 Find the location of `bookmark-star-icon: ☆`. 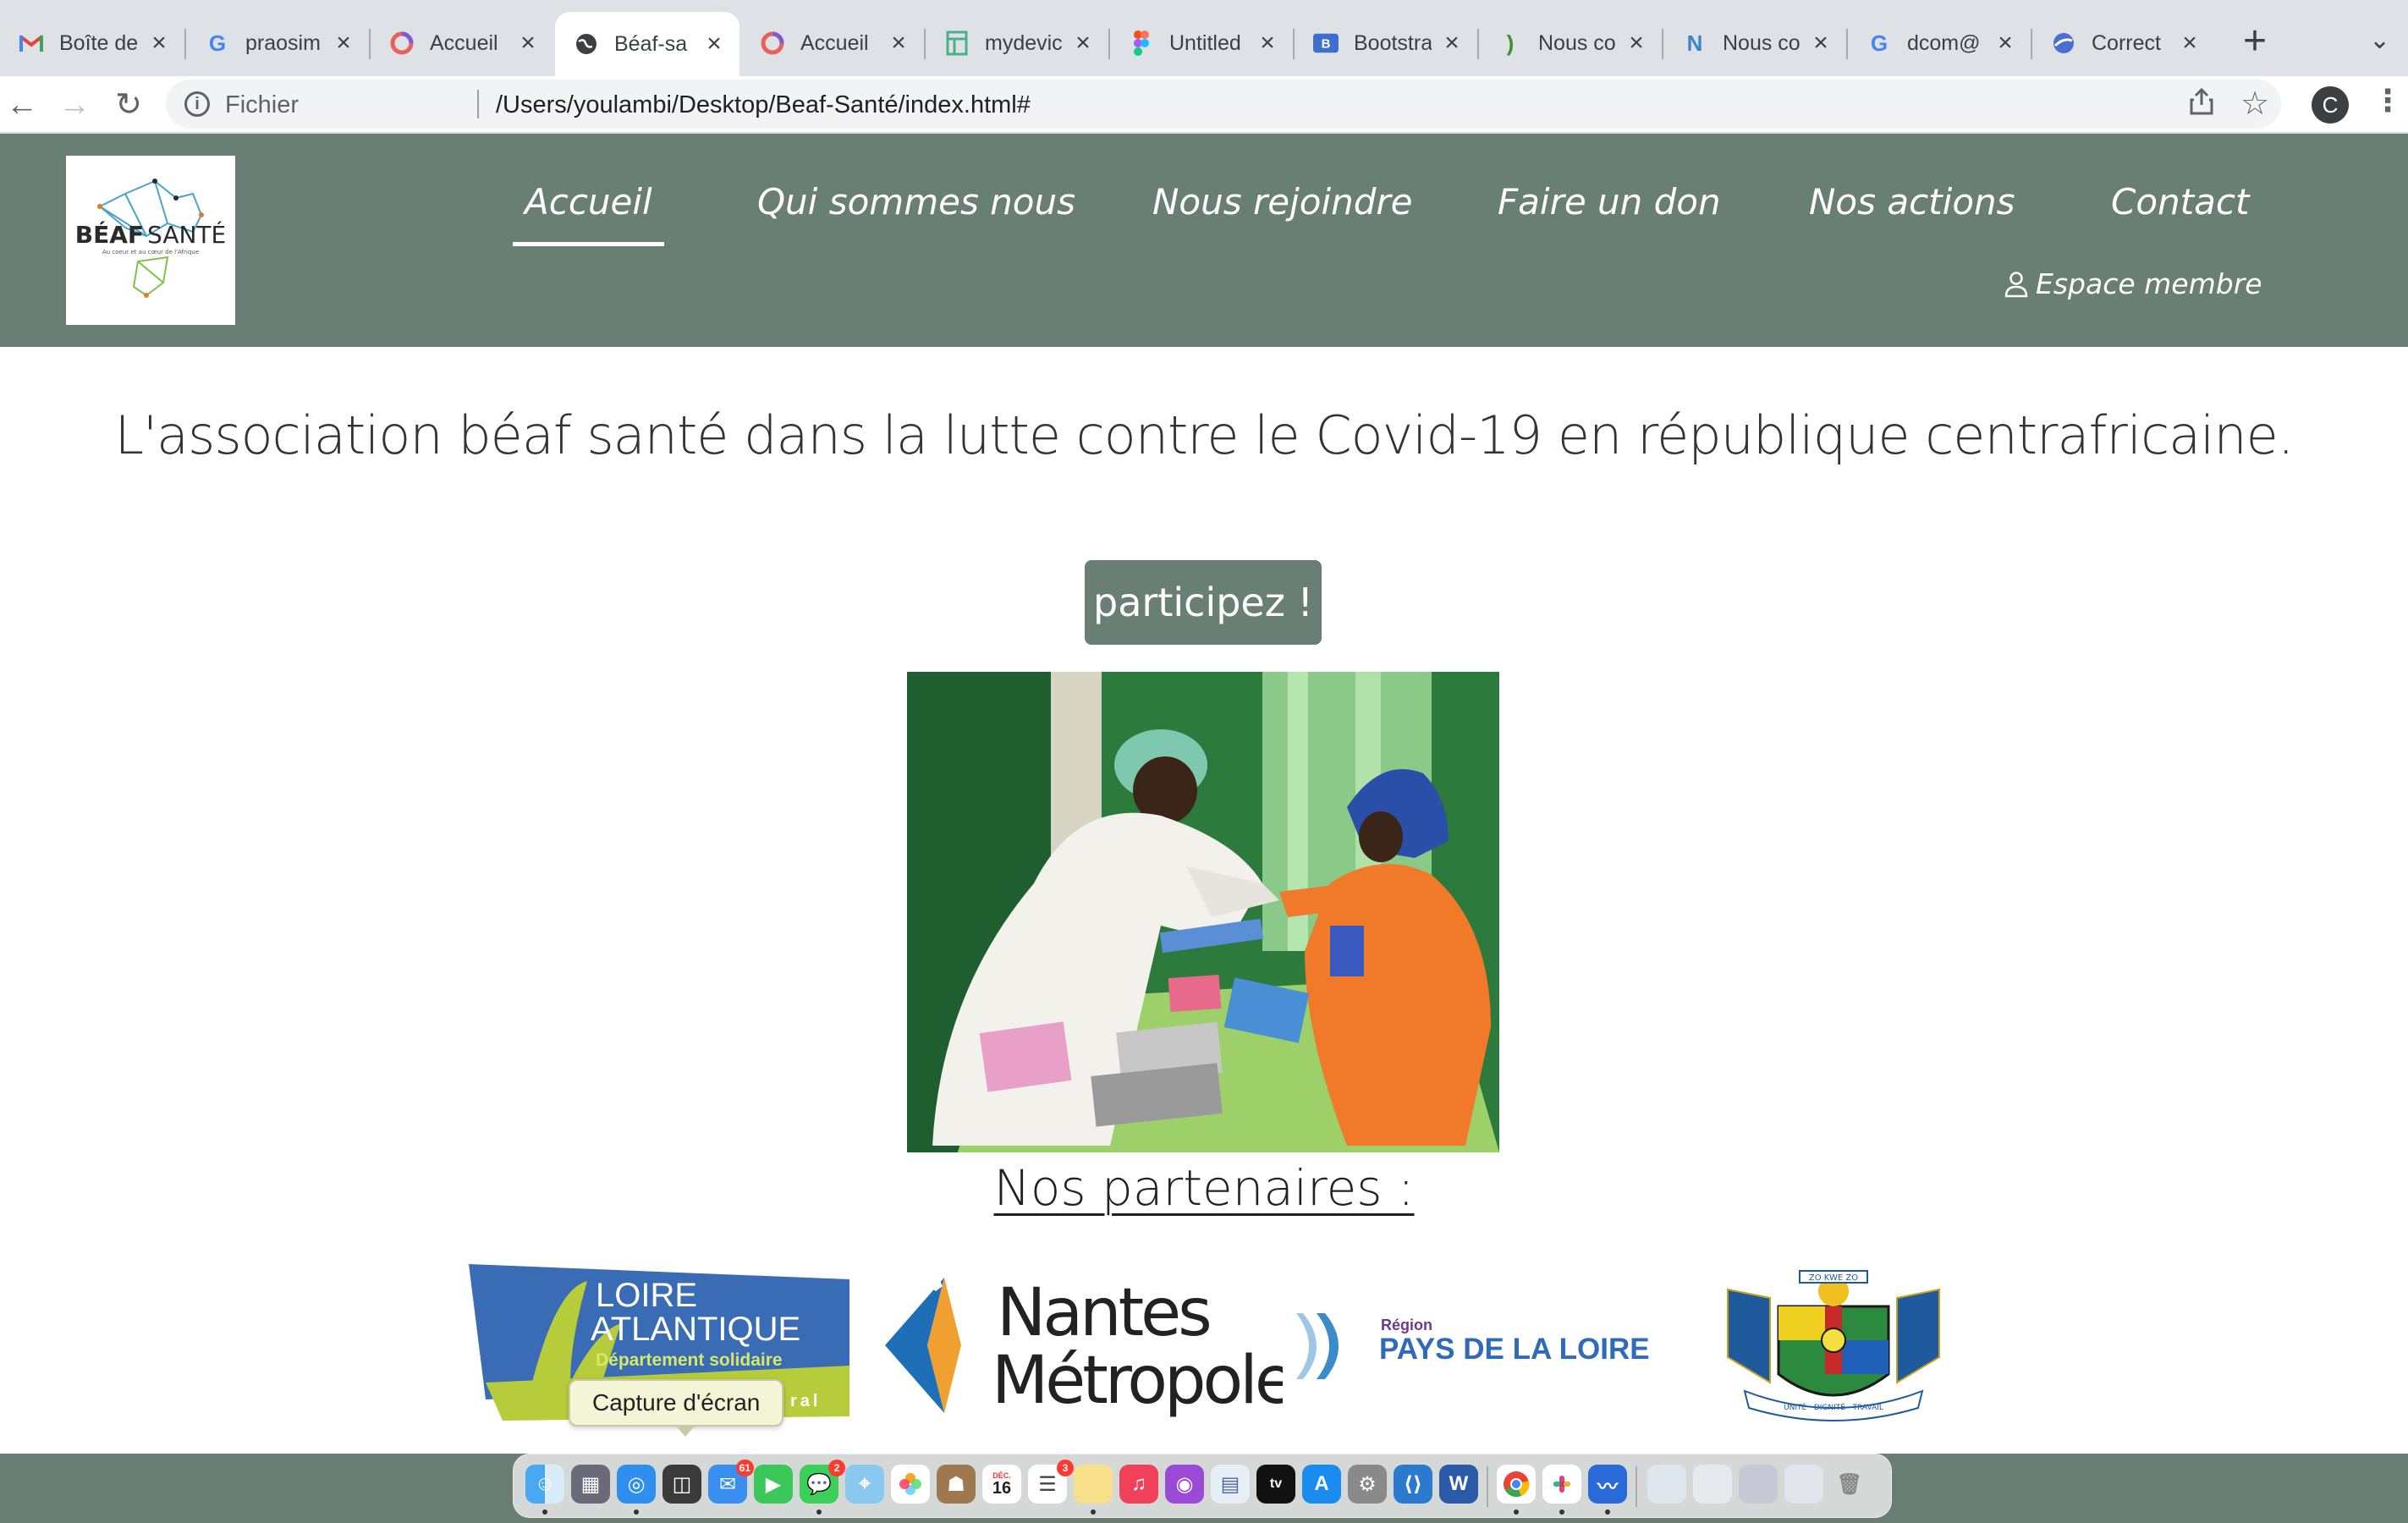

bookmark-star-icon: ☆ is located at coordinates (2254, 104).